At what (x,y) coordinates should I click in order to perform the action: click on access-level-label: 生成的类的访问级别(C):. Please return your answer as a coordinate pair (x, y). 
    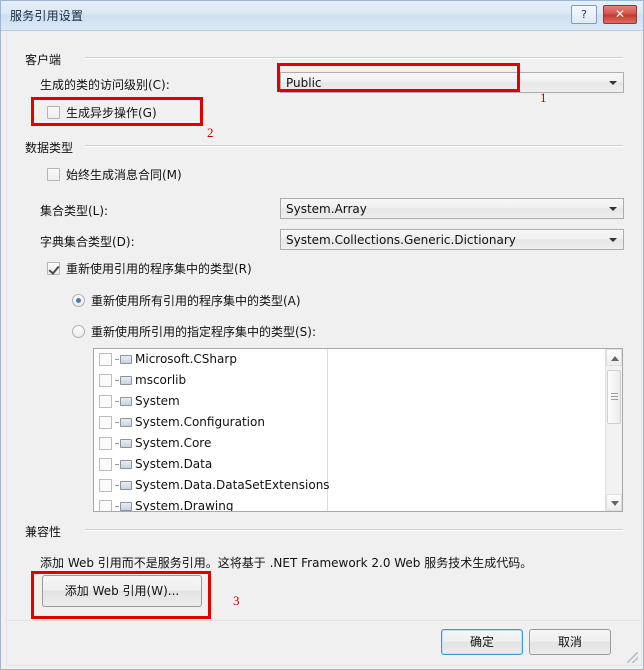
    Looking at the image, I should click on (105, 85).